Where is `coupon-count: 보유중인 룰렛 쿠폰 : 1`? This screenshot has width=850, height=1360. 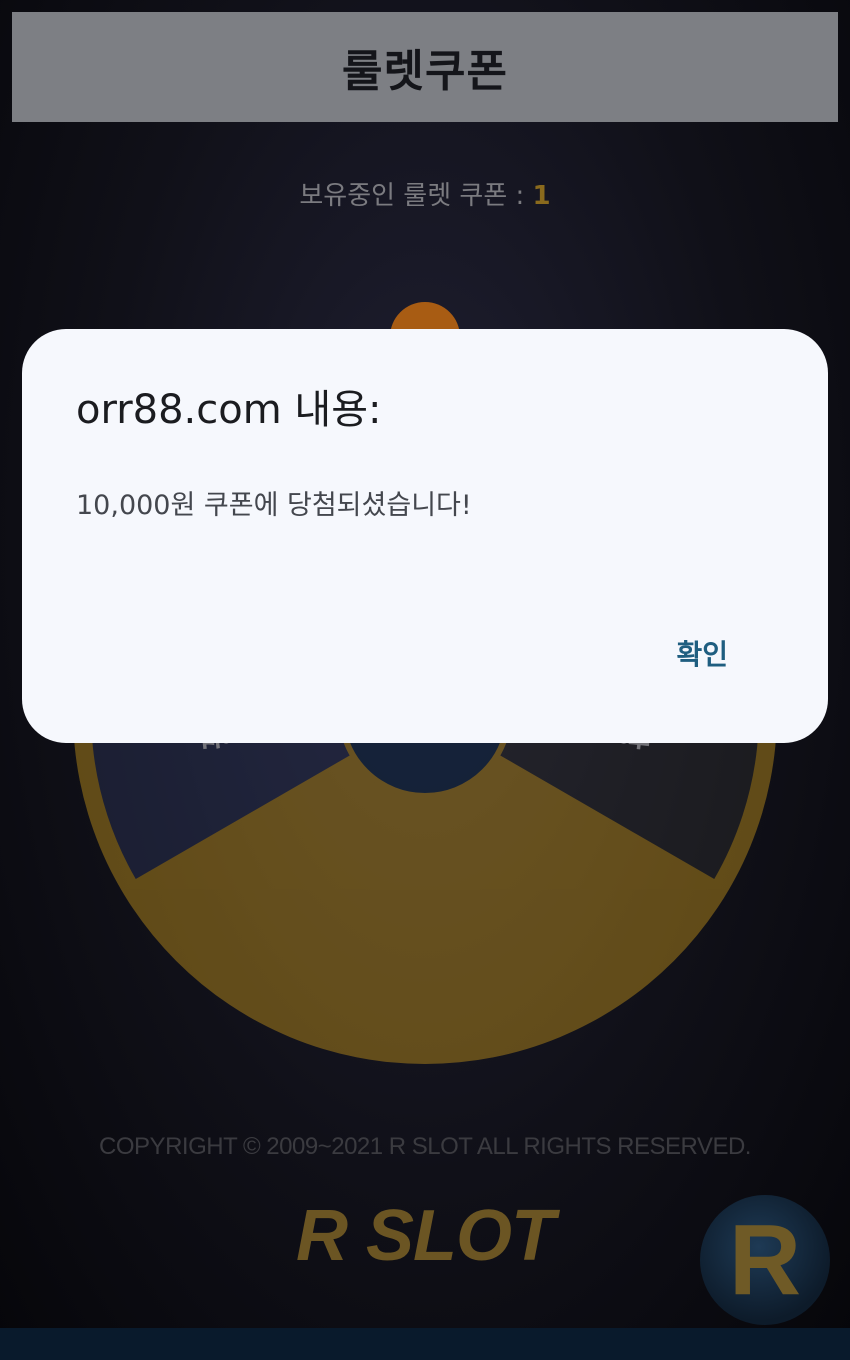
coupon-count: 보유중인 룰렛 쿠폰 : 1 is located at coordinates (425, 193).